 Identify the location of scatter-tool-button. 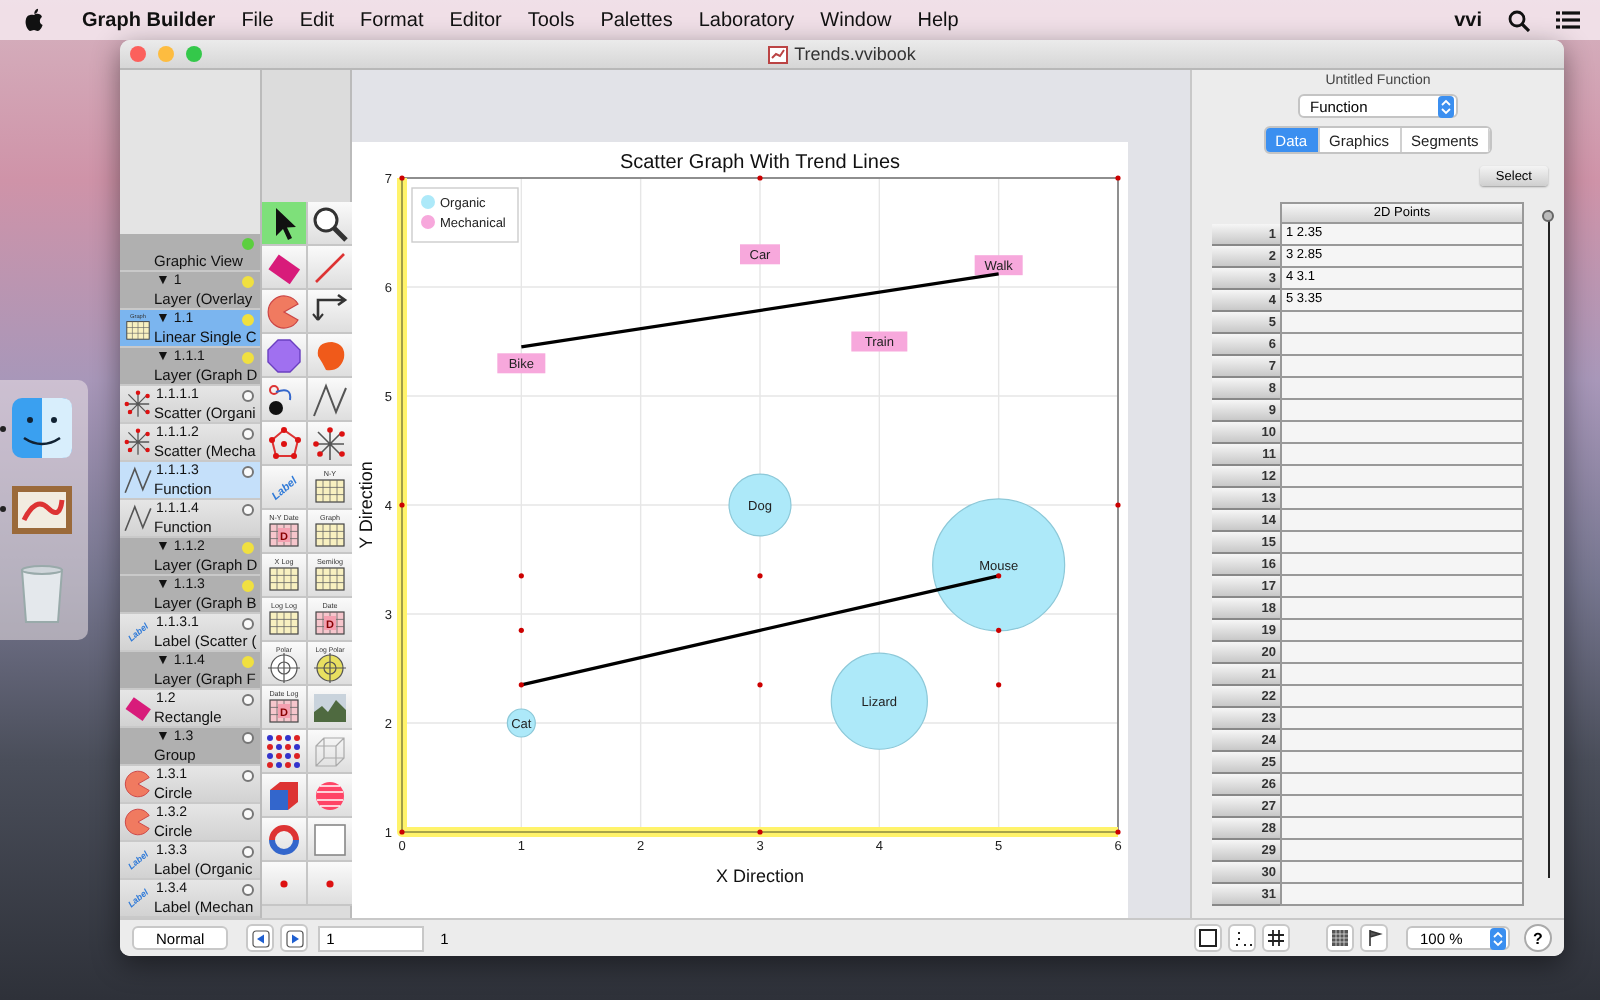
(331, 444).